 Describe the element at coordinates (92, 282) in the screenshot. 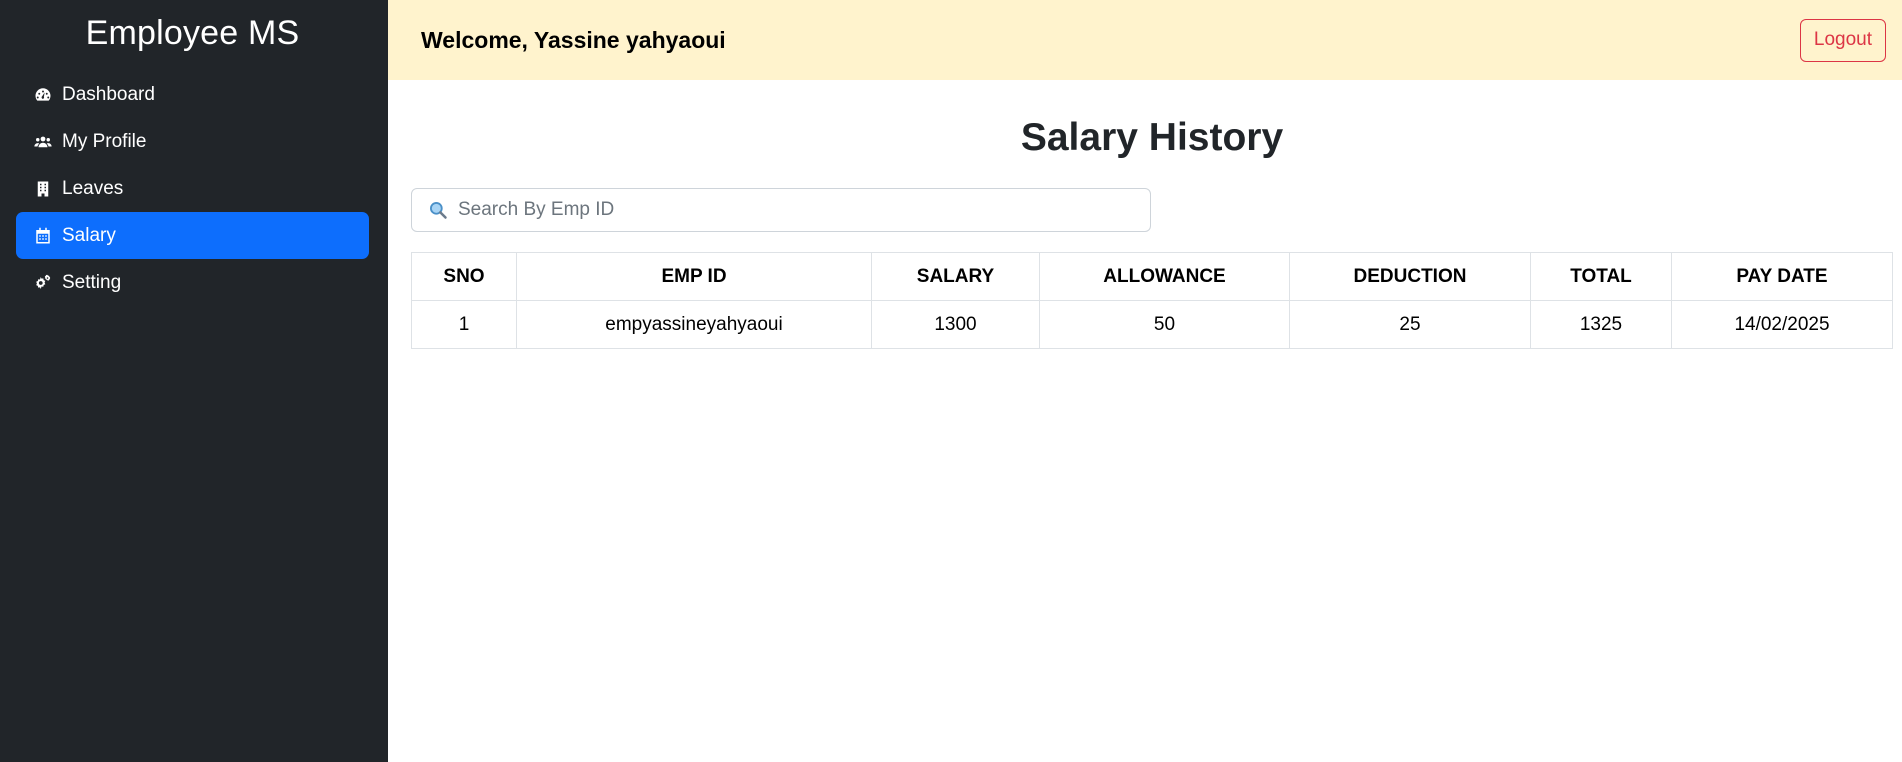

I see `sidebar-item-label: Setting` at that location.